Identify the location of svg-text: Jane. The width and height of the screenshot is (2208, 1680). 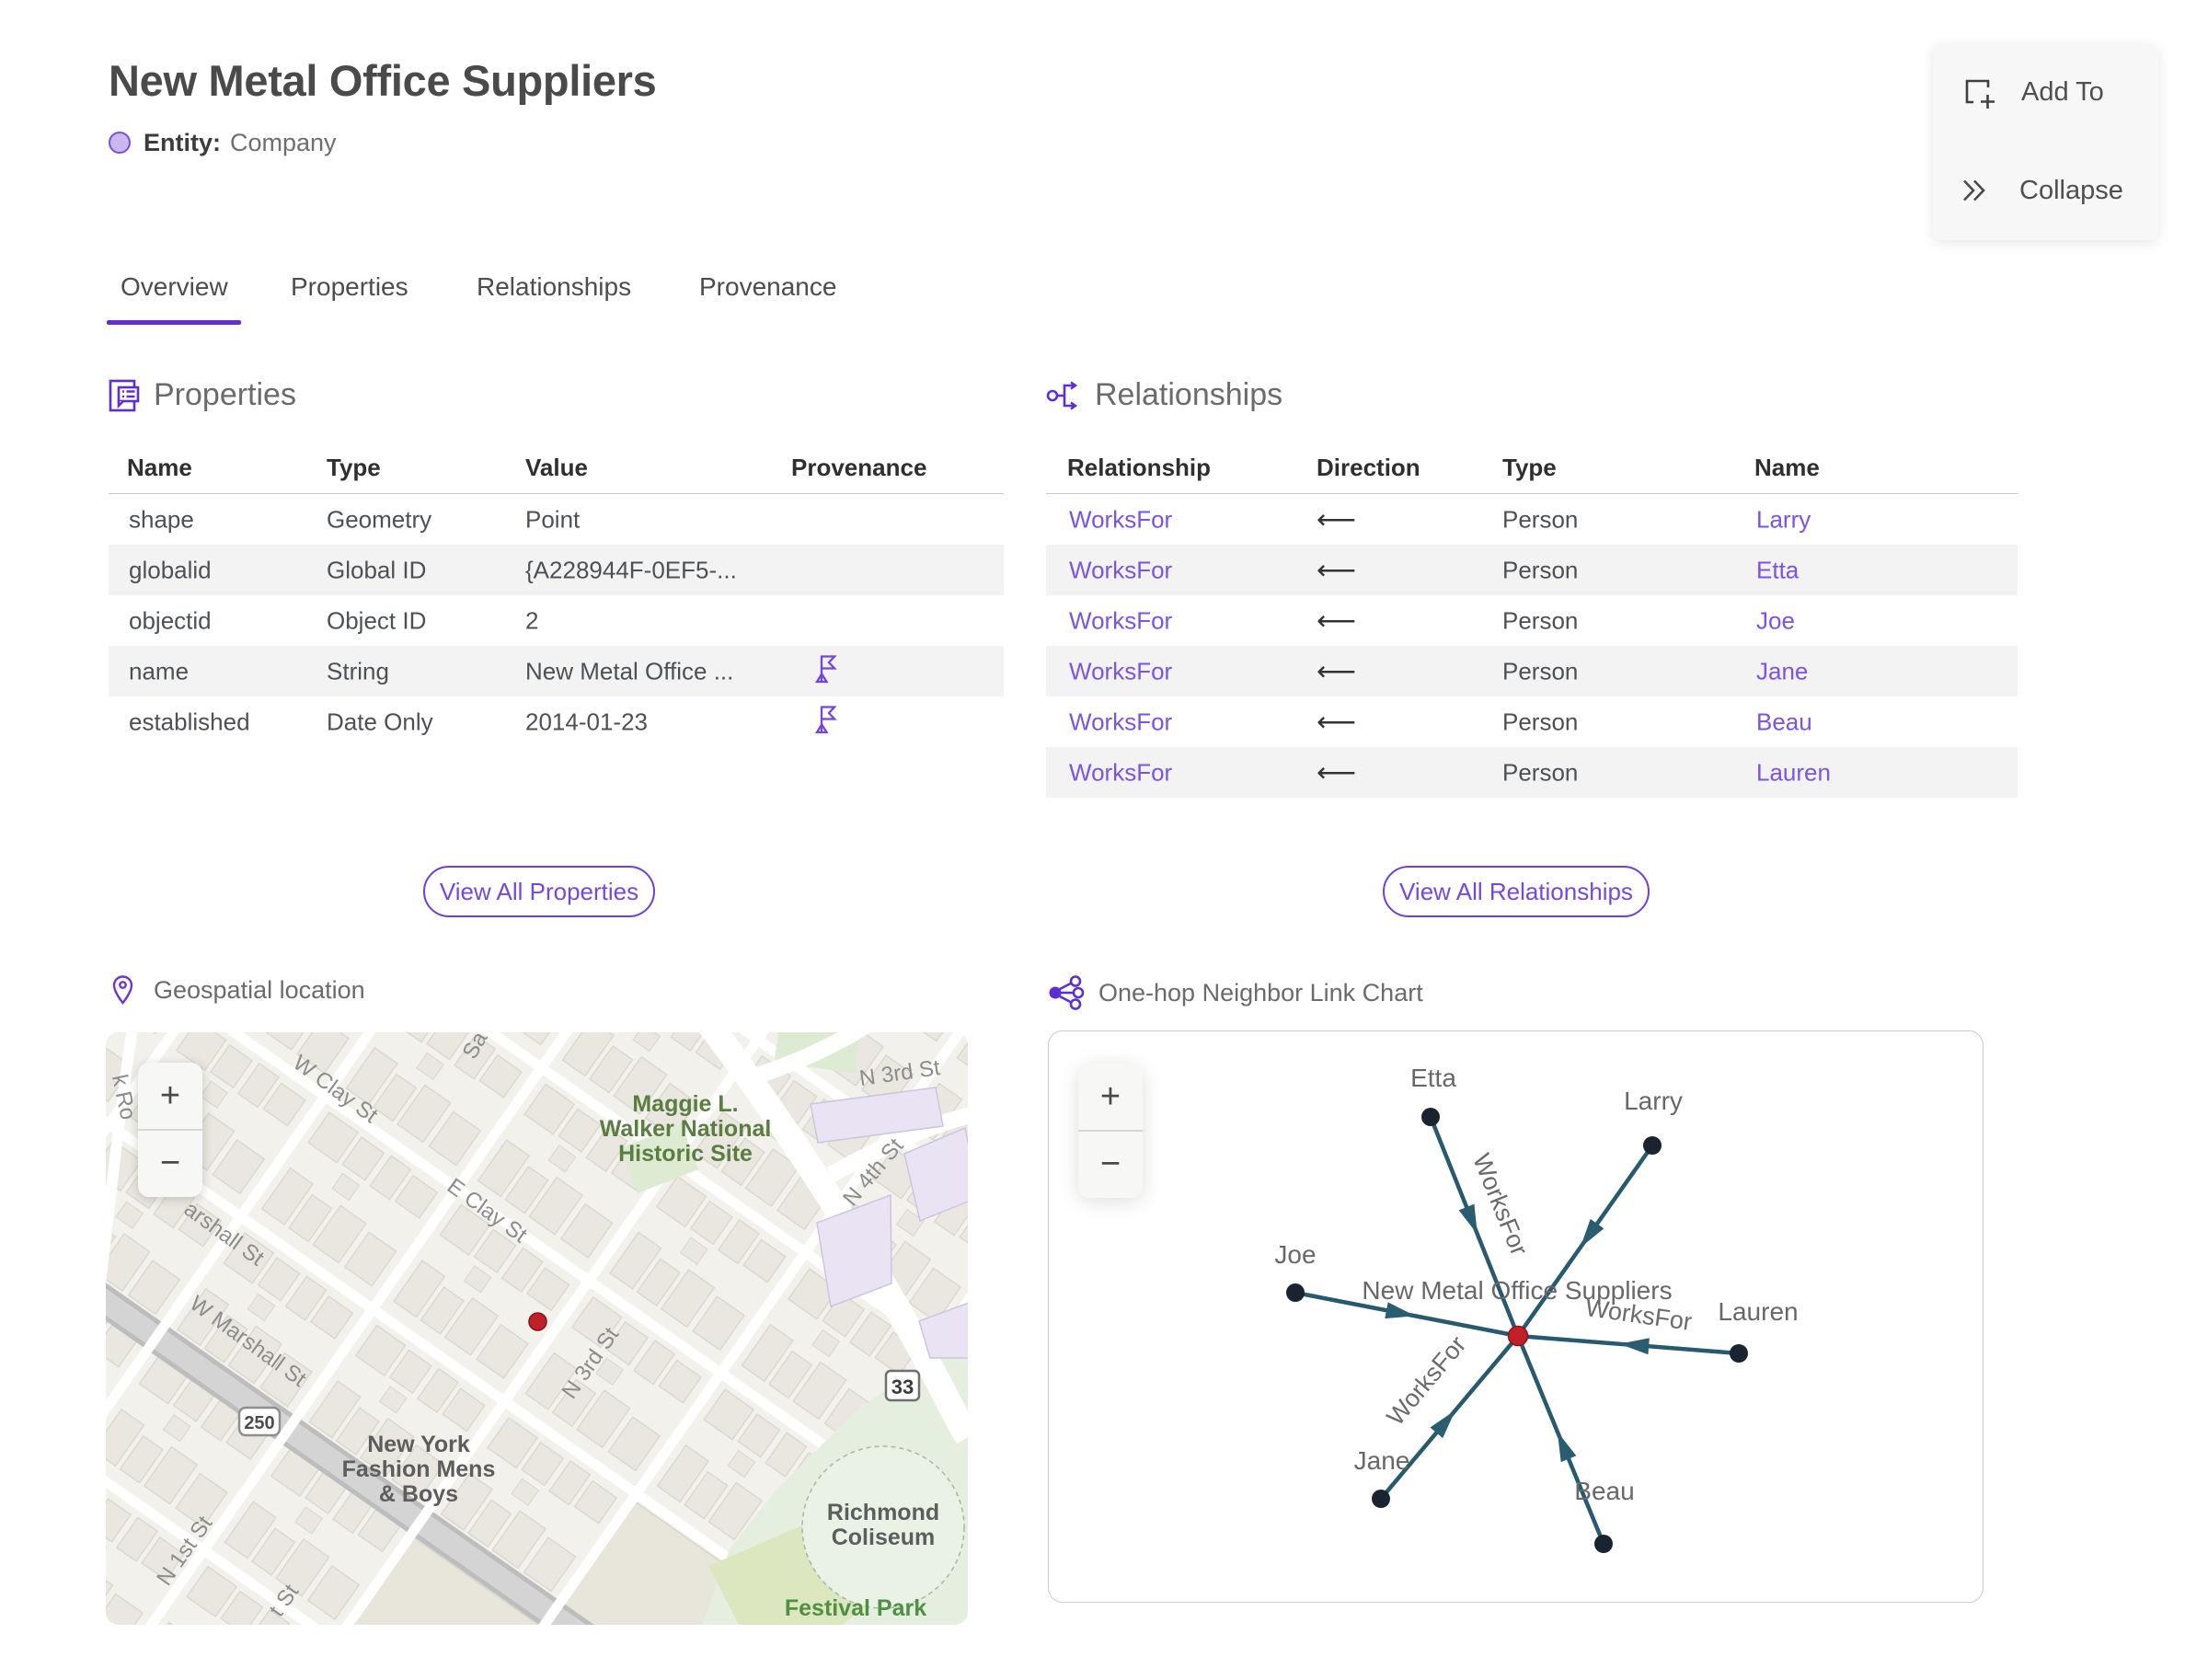
(1382, 1460).